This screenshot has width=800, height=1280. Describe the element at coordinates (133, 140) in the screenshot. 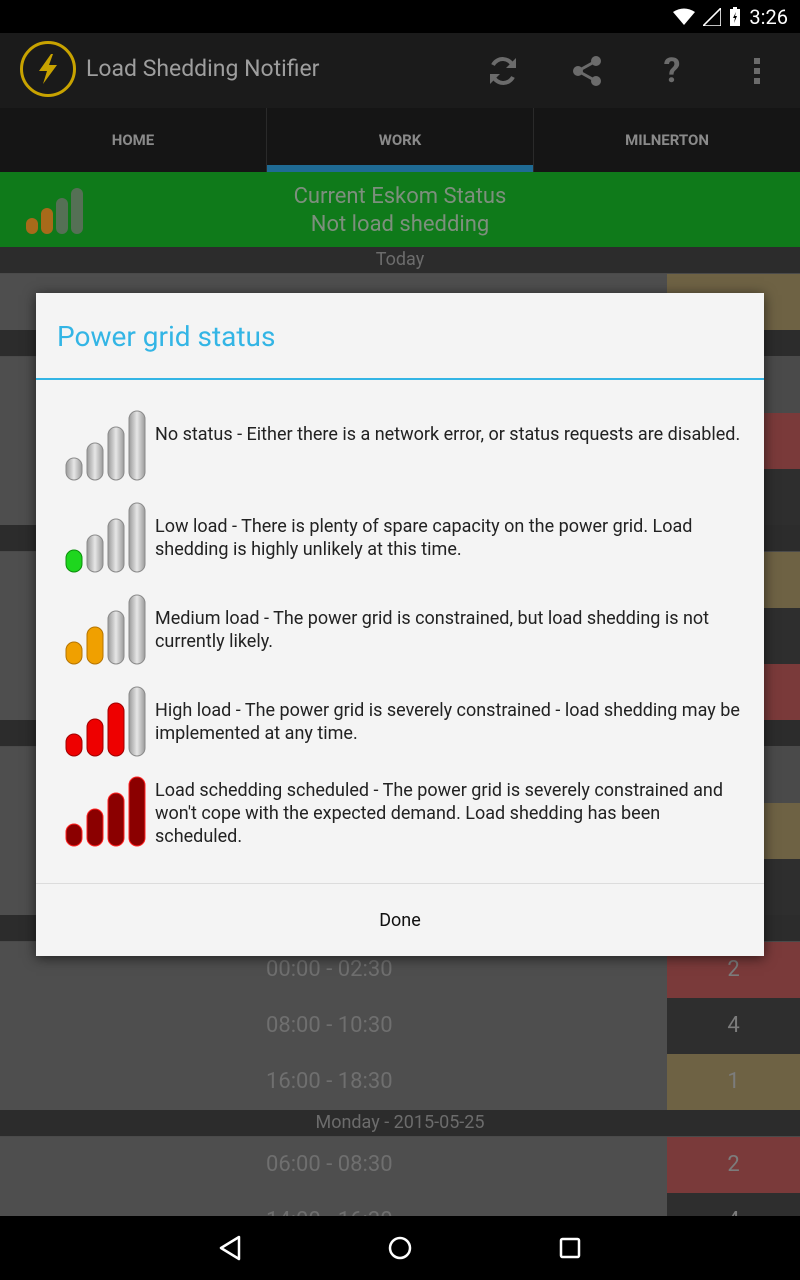

I see `tab-home: HOME` at that location.